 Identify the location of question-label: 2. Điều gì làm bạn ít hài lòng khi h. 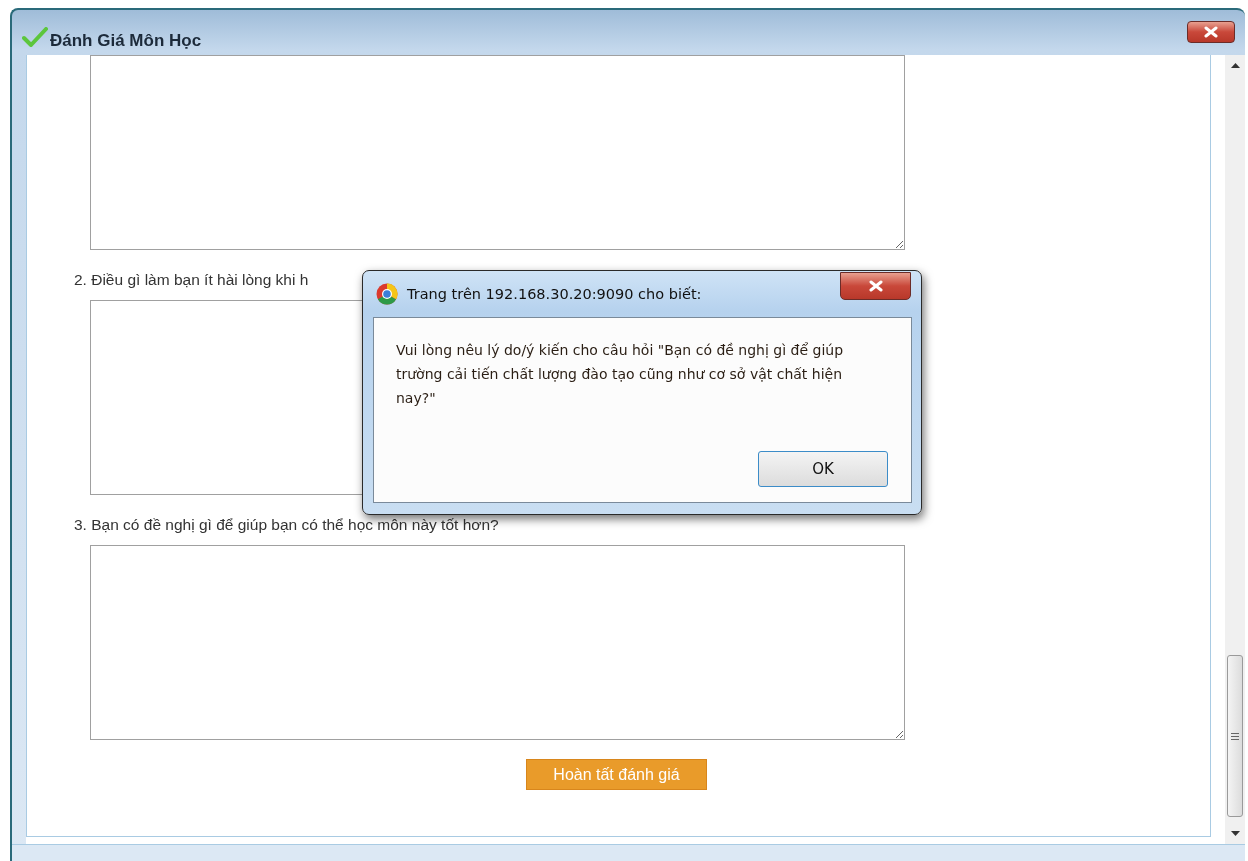
(191, 280).